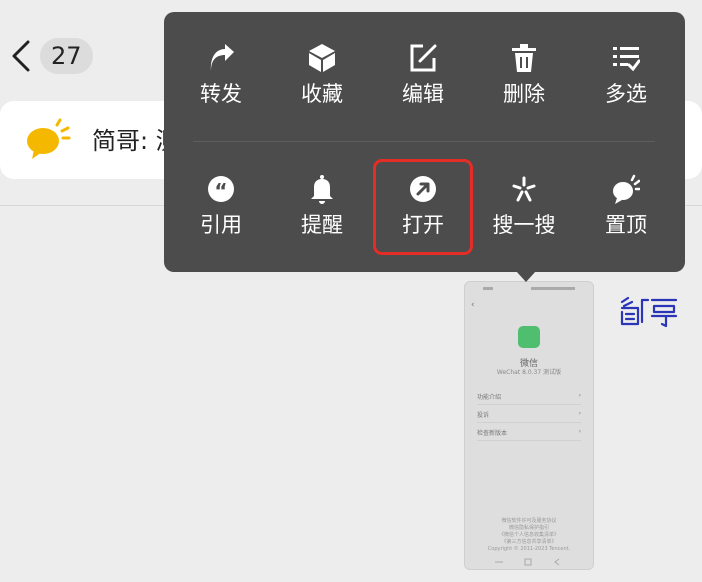  I want to click on pin-top-icon, so click(626, 189).